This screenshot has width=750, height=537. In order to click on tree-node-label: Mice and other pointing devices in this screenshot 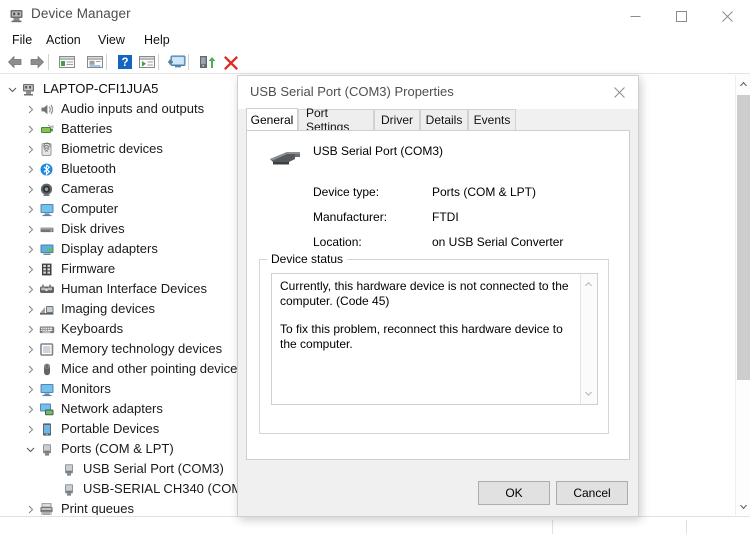, I will do `click(152, 368)`.